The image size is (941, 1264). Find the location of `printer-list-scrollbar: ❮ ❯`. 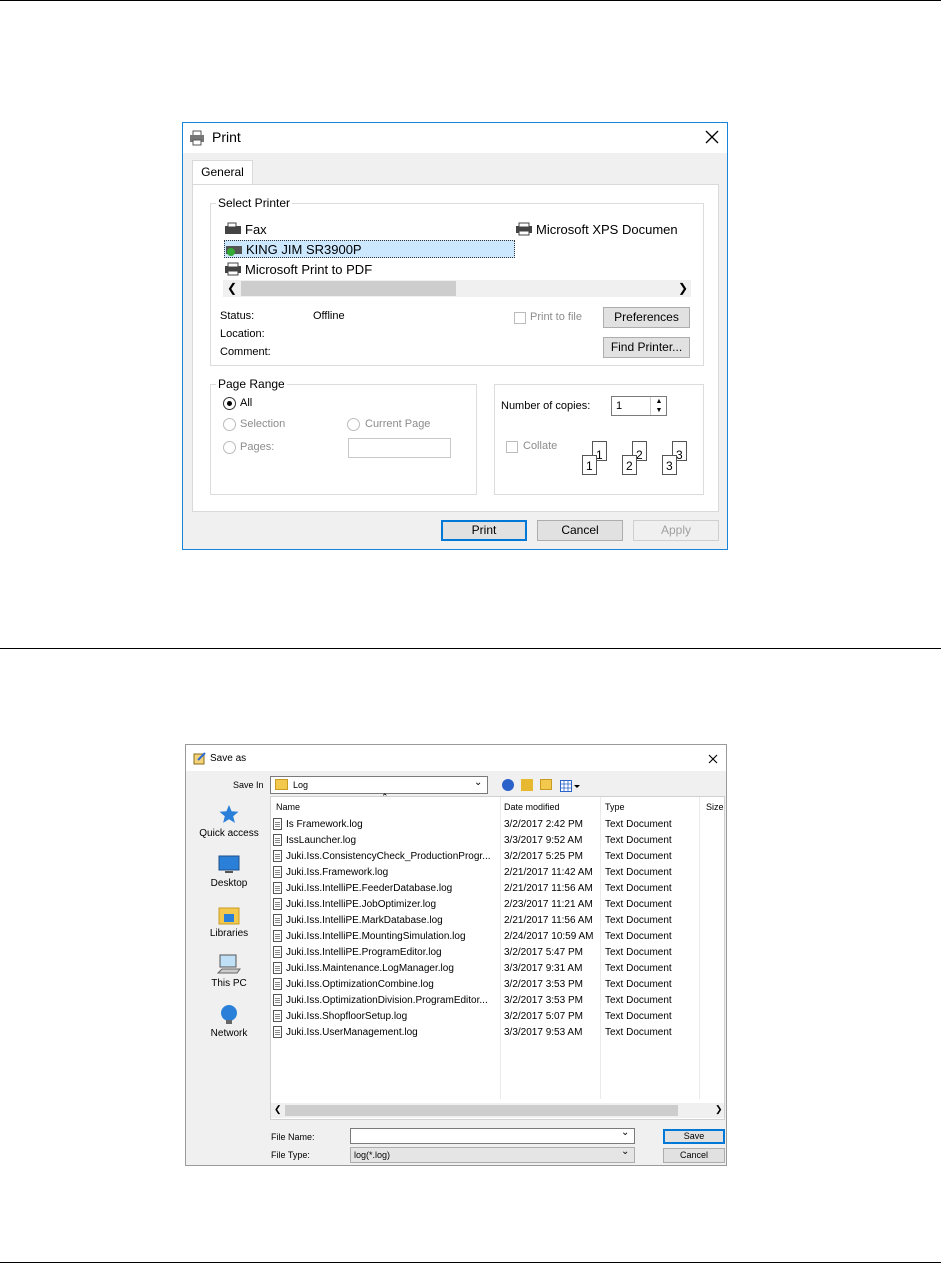

printer-list-scrollbar: ❮ ❯ is located at coordinates (457, 288).